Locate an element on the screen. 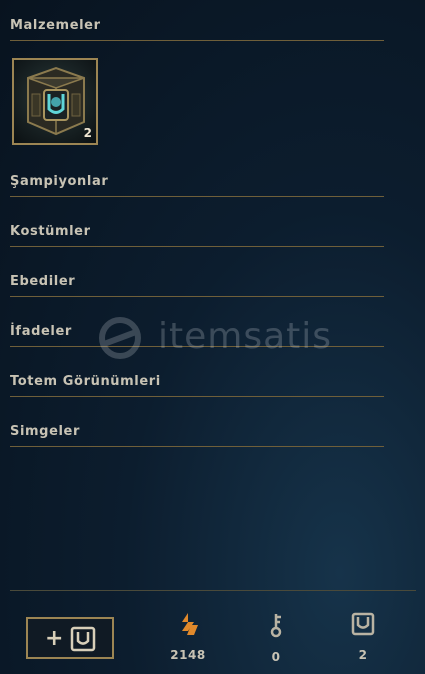 The width and height of the screenshot is (425, 674). currency-chests: 2 is located at coordinates (363, 637).